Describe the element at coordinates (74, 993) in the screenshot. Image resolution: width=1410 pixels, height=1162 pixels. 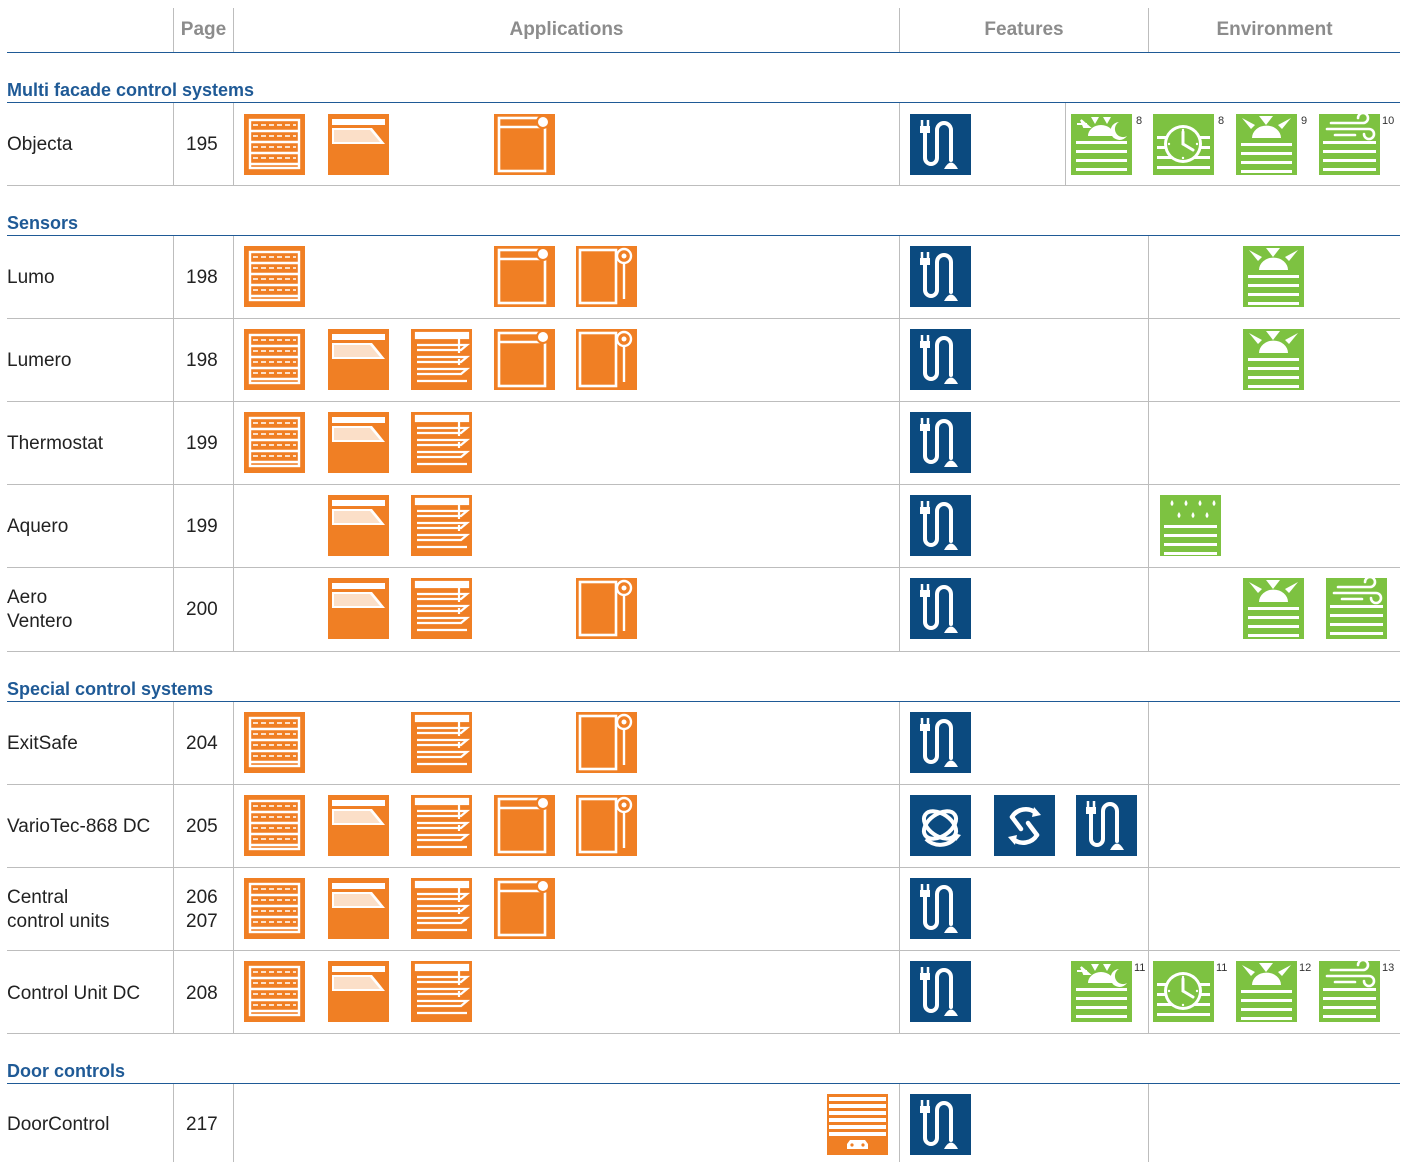
I see `row-name-controlunit: Control Unit DC` at that location.